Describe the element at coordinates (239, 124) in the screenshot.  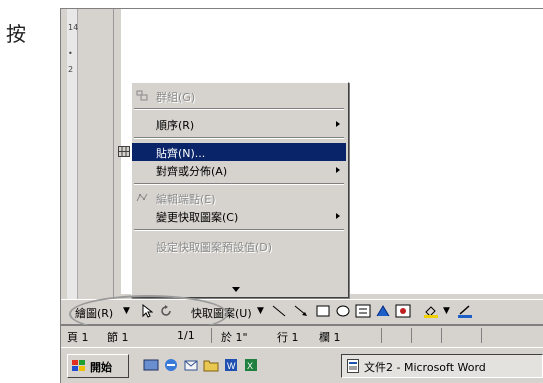
I see `menu-item-order: 順序(R)` at that location.